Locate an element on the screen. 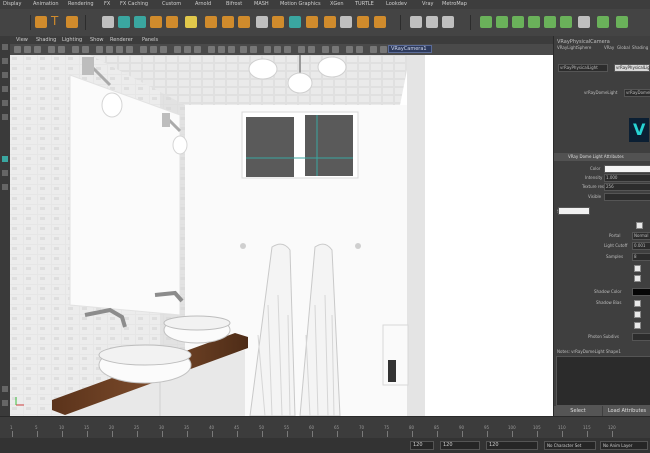 The width and height of the screenshot is (650, 453). cam-select-icon is located at coordinates (383, 49).